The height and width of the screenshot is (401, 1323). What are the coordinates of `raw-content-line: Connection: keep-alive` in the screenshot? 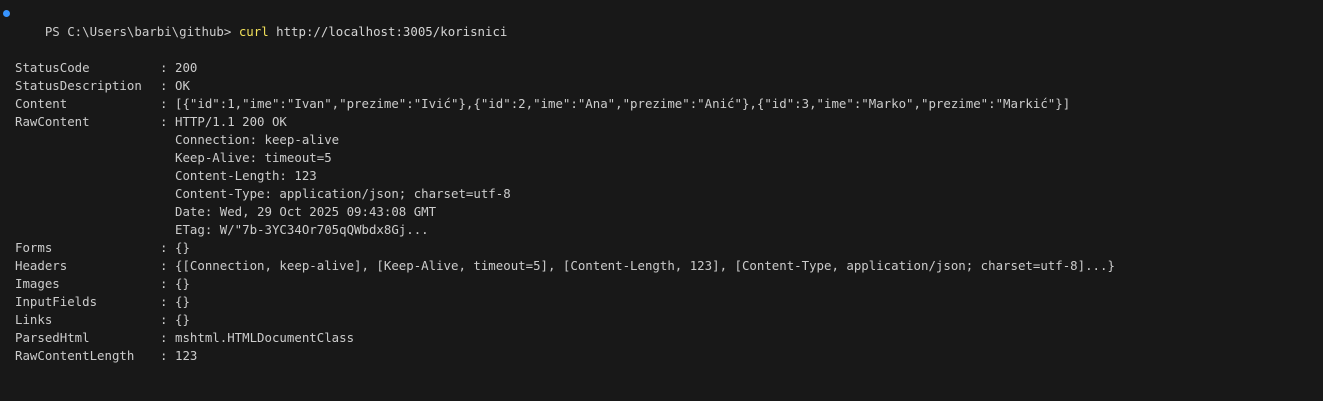 It's located at (257, 139).